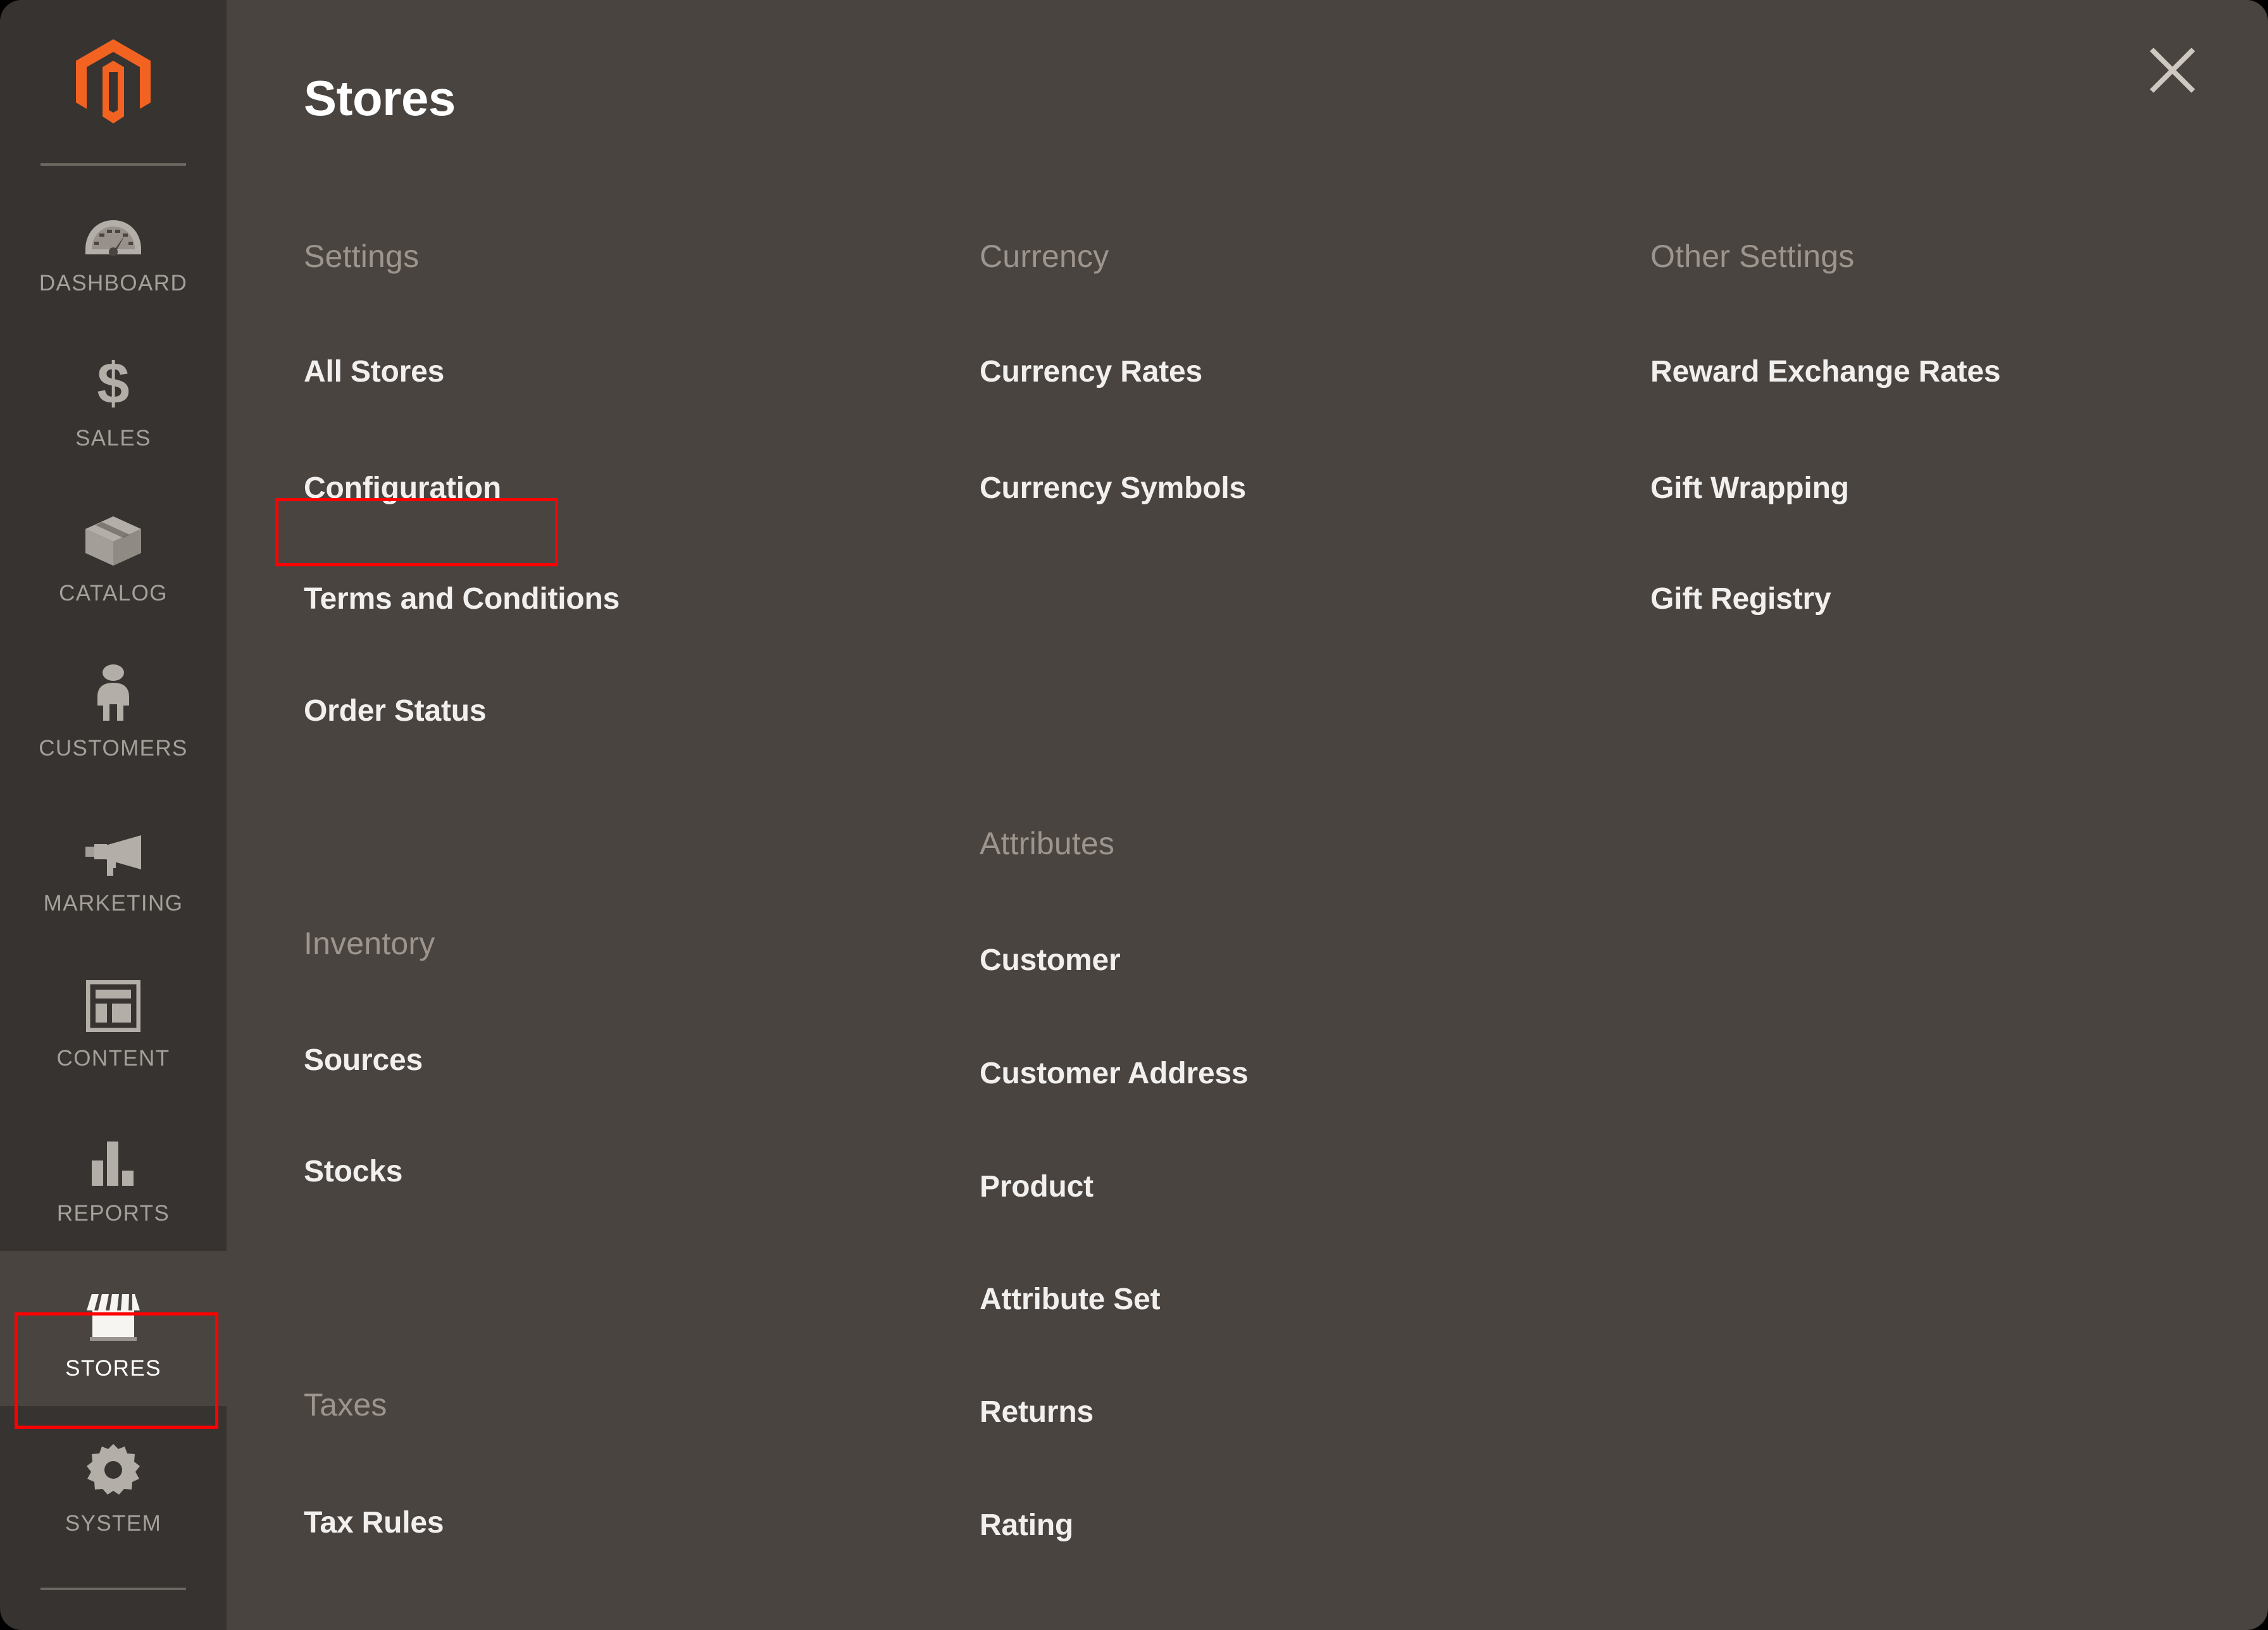 This screenshot has width=2268, height=1630. Describe the element at coordinates (1749, 488) in the screenshot. I see `menu-link-gift-wrapping: Gift Wrapping` at that location.